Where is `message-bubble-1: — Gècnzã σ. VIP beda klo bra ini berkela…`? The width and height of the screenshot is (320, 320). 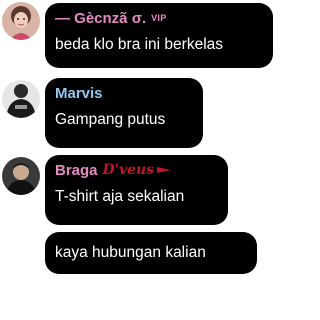
message-bubble-1: — Gècnzã σ. VIP beda klo bra ini berkela… is located at coordinates (159, 35).